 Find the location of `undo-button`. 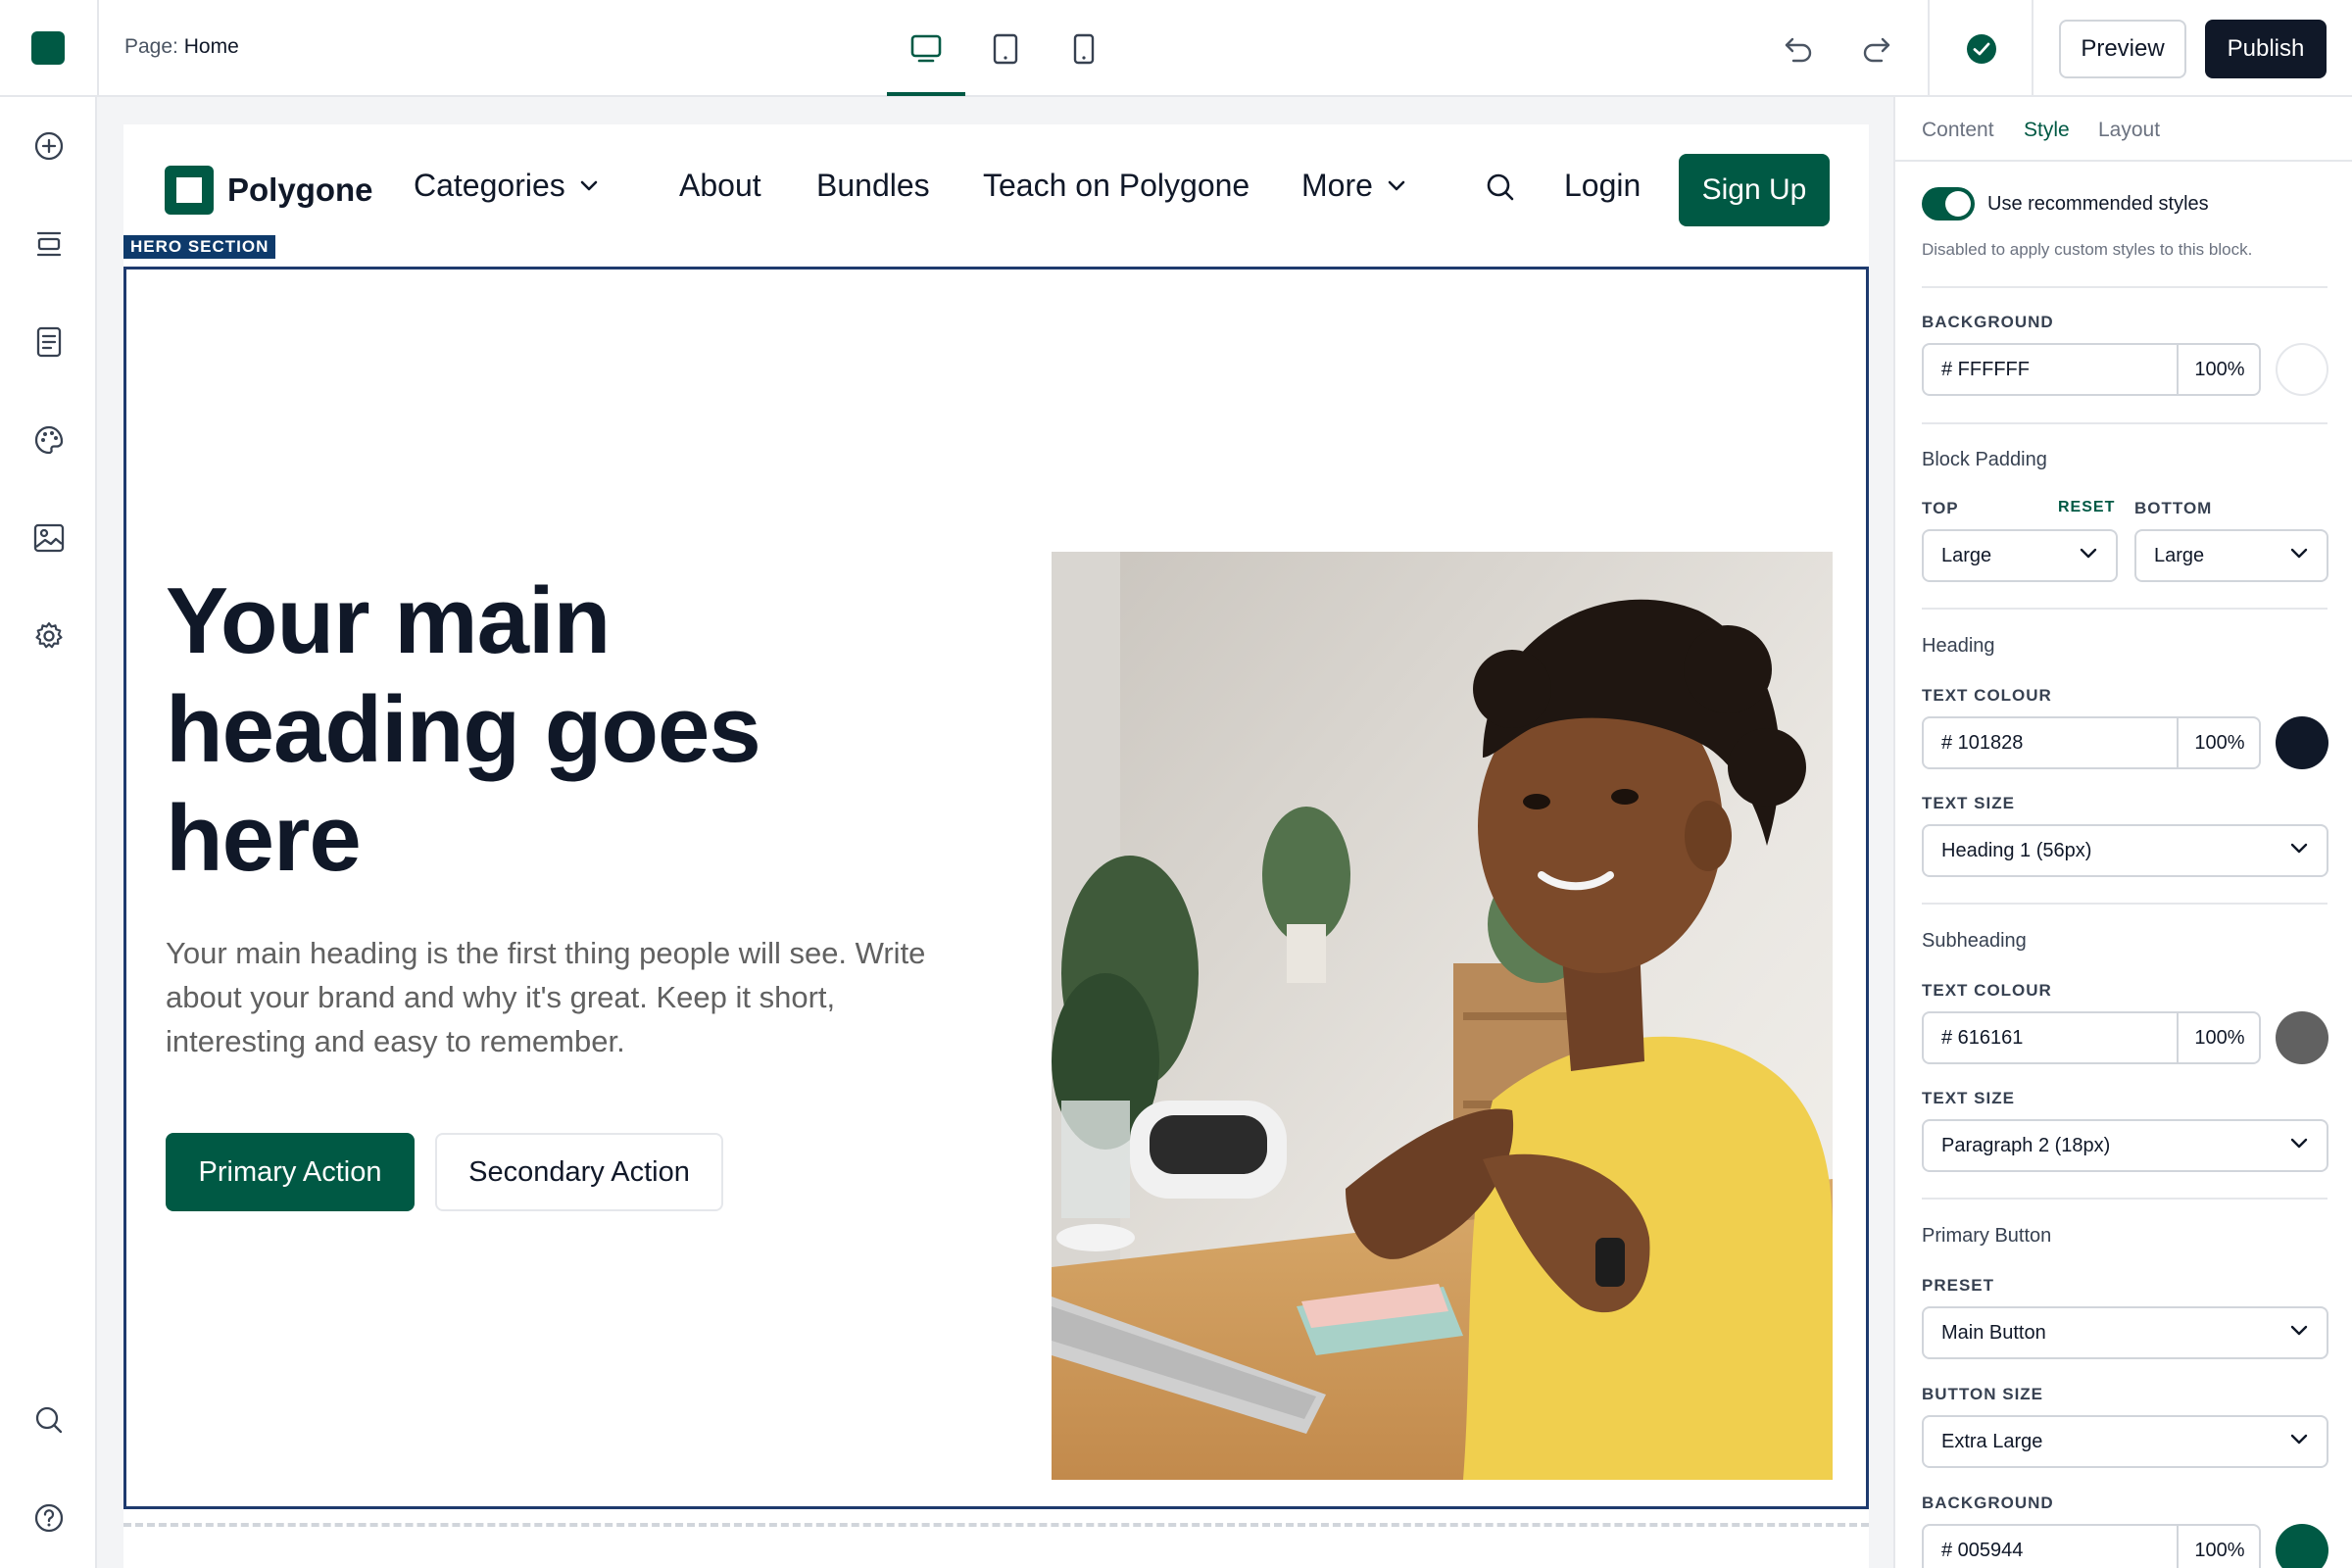

undo-button is located at coordinates (1798, 49).